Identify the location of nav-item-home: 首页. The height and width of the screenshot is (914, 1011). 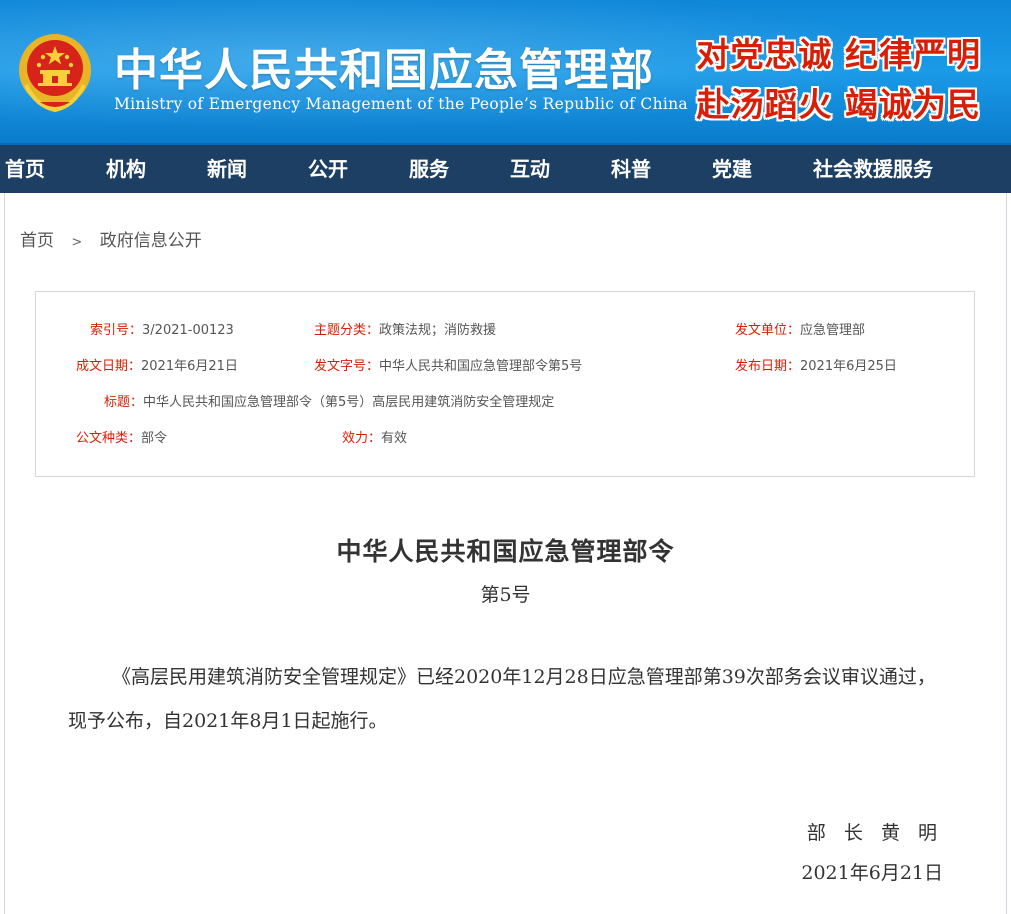
(25, 169).